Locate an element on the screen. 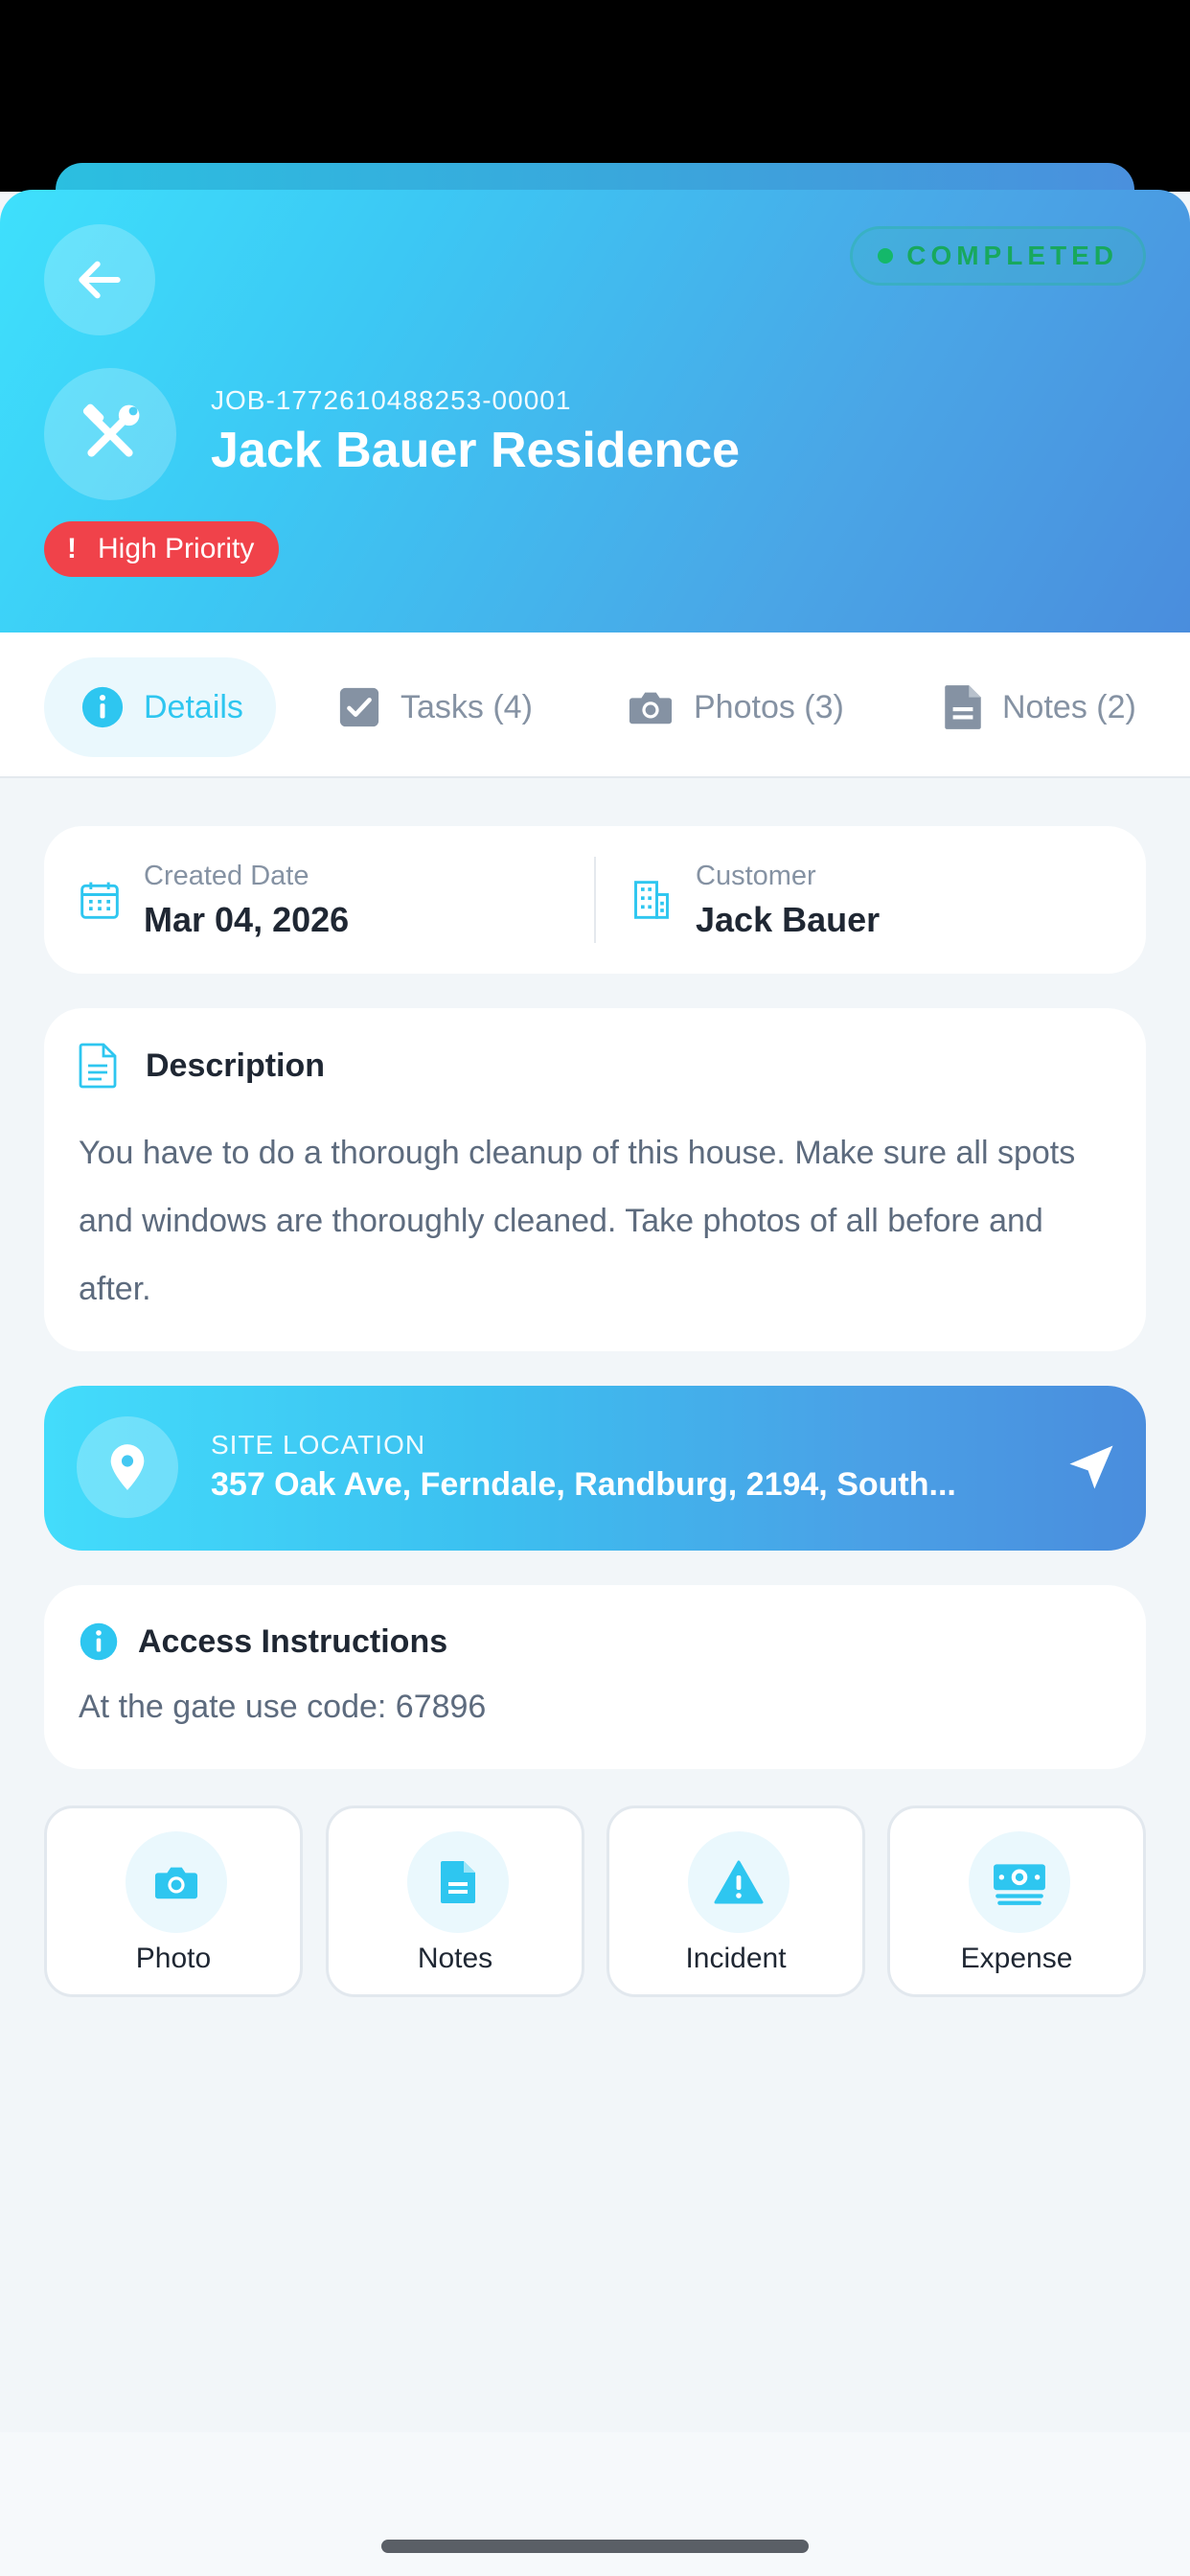 The image size is (1190, 2576). money-icon is located at coordinates (1019, 1882).